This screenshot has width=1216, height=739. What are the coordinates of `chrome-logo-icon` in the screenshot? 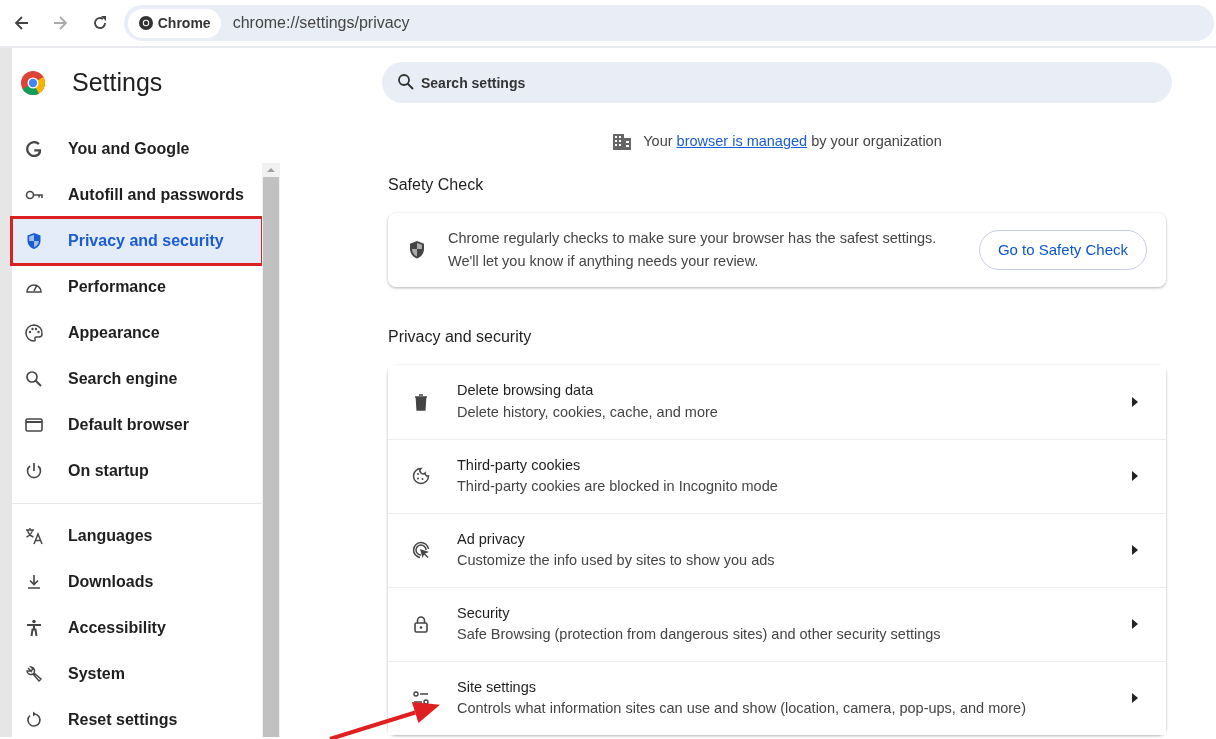 It's located at (33, 83).